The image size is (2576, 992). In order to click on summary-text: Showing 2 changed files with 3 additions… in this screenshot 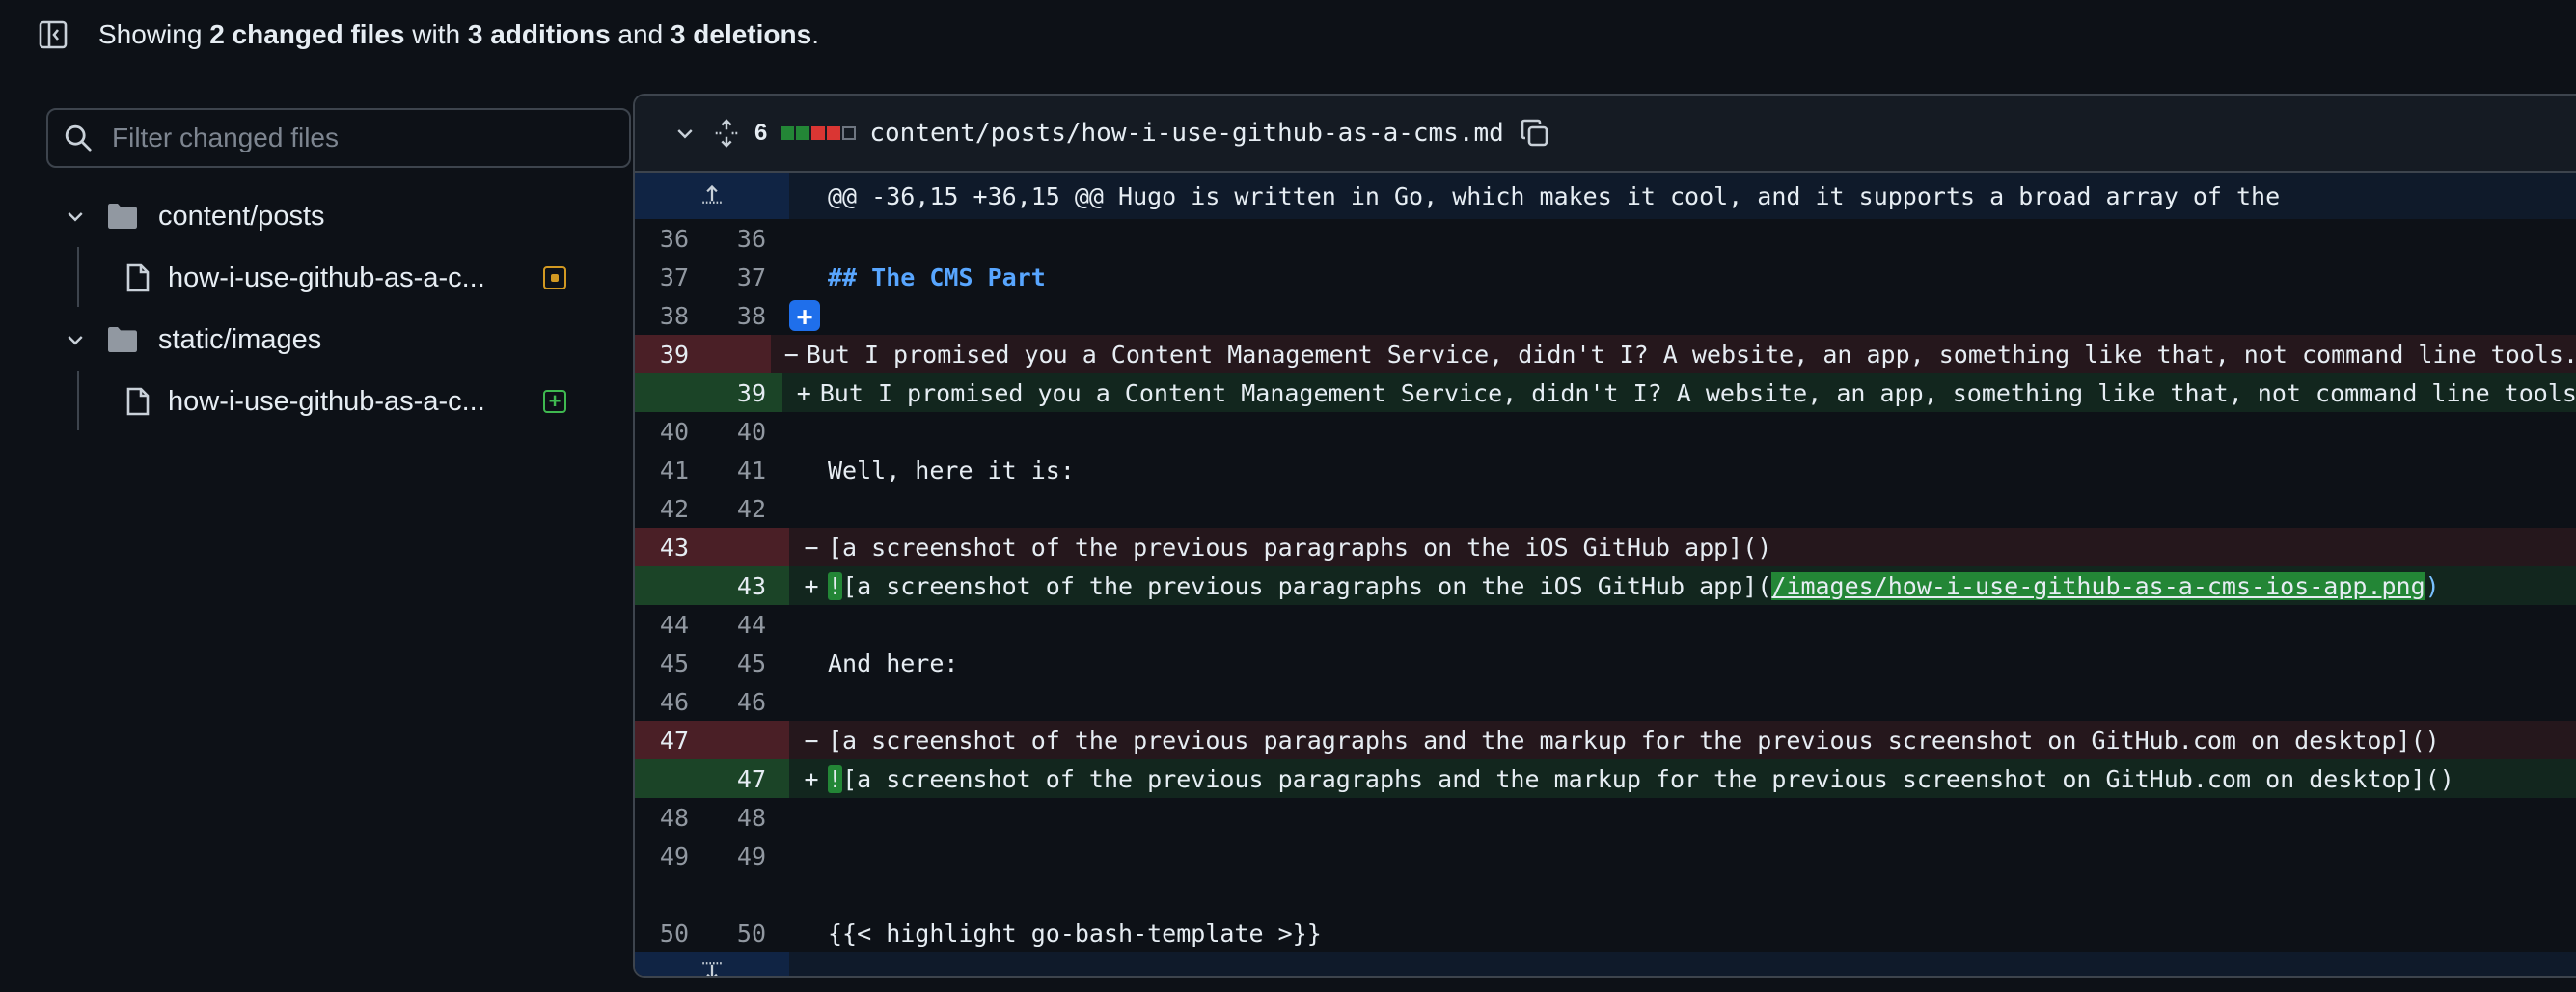, I will do `click(459, 34)`.